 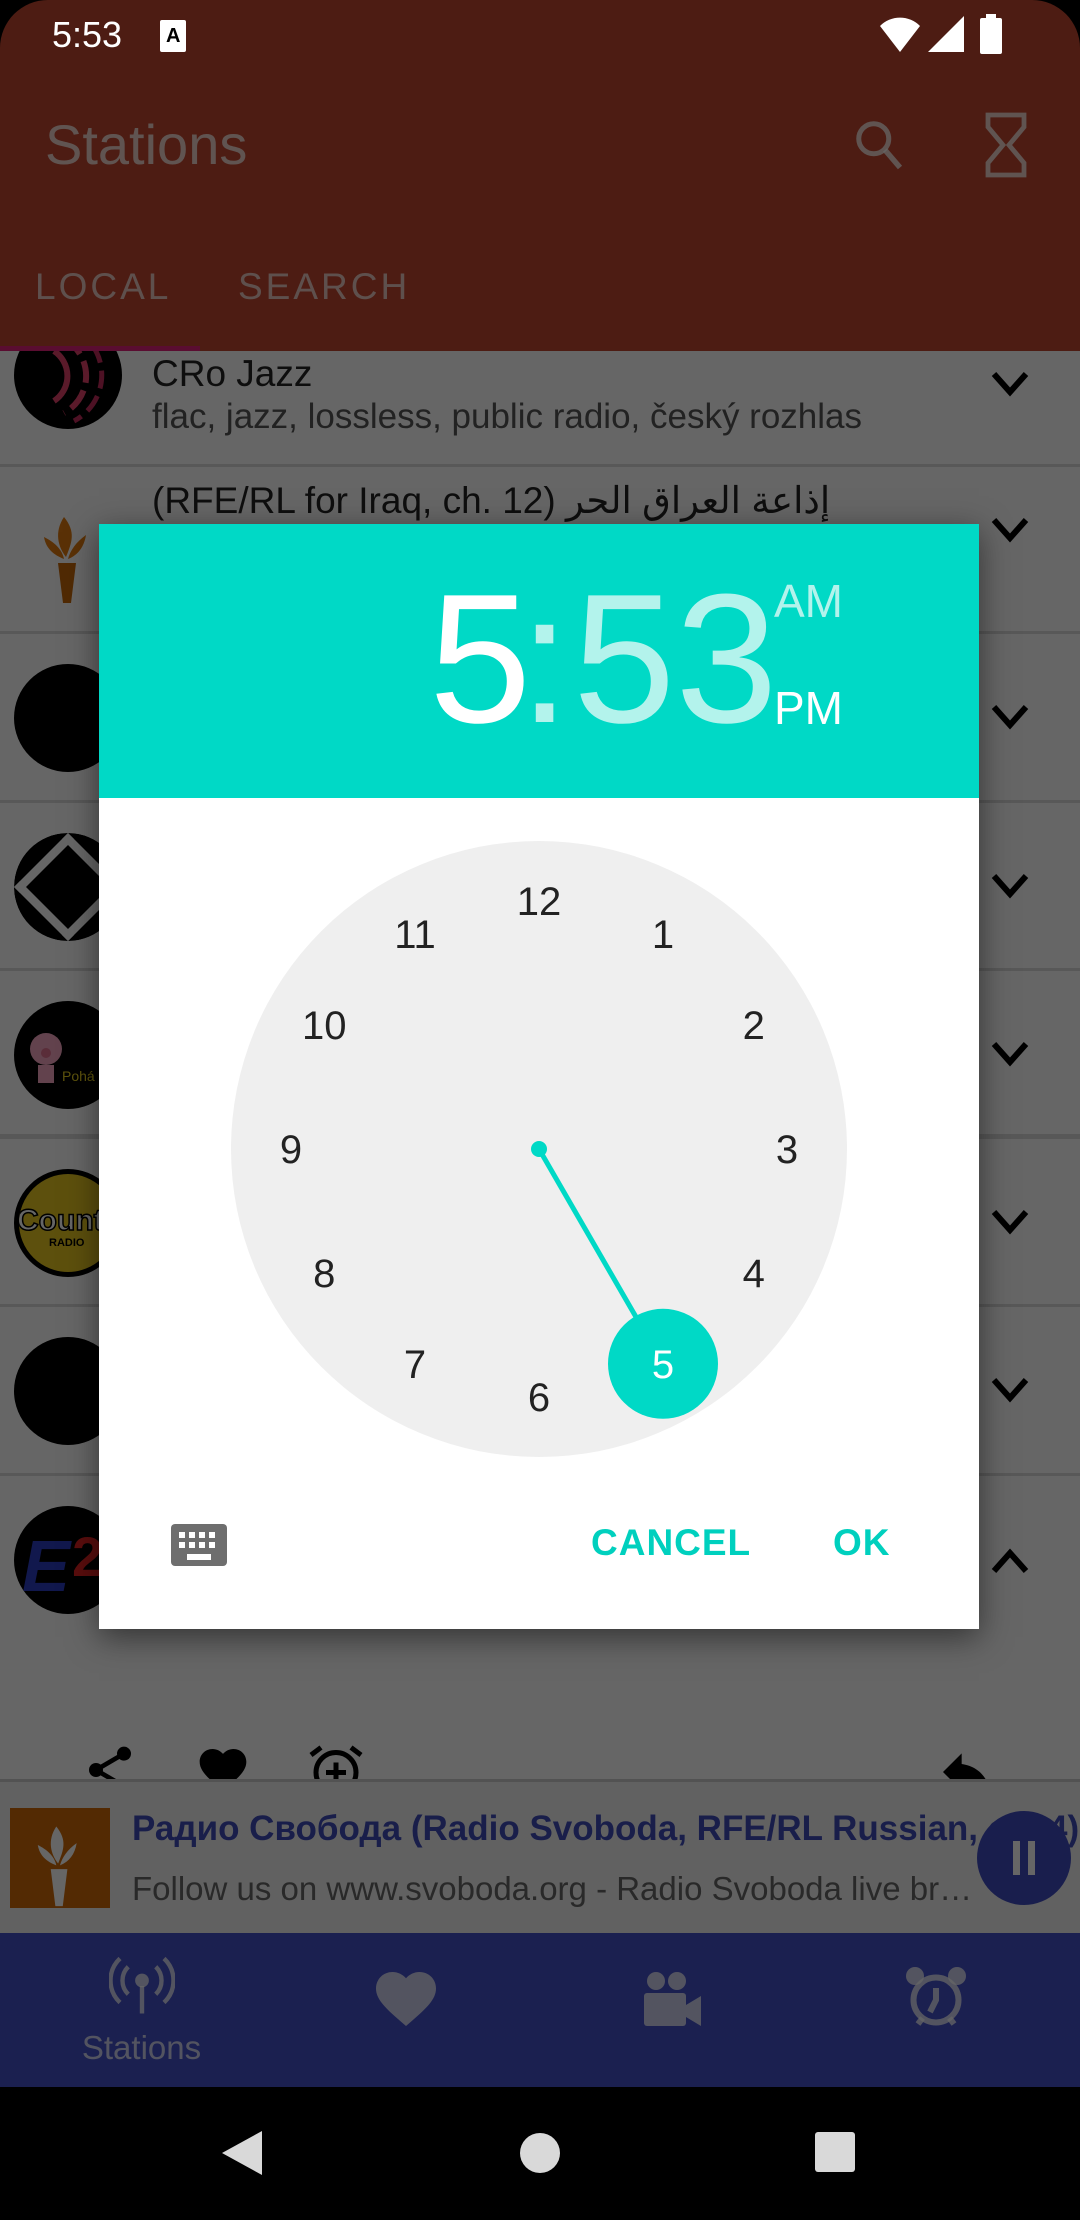 I want to click on dial-number-11: 11, so click(x=415, y=935).